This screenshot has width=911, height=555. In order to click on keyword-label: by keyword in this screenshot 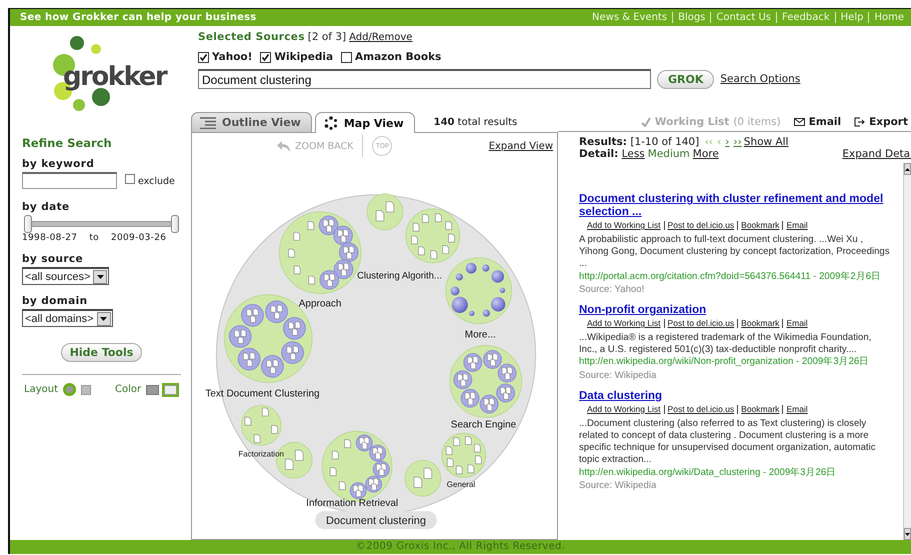, I will do `click(59, 164)`.